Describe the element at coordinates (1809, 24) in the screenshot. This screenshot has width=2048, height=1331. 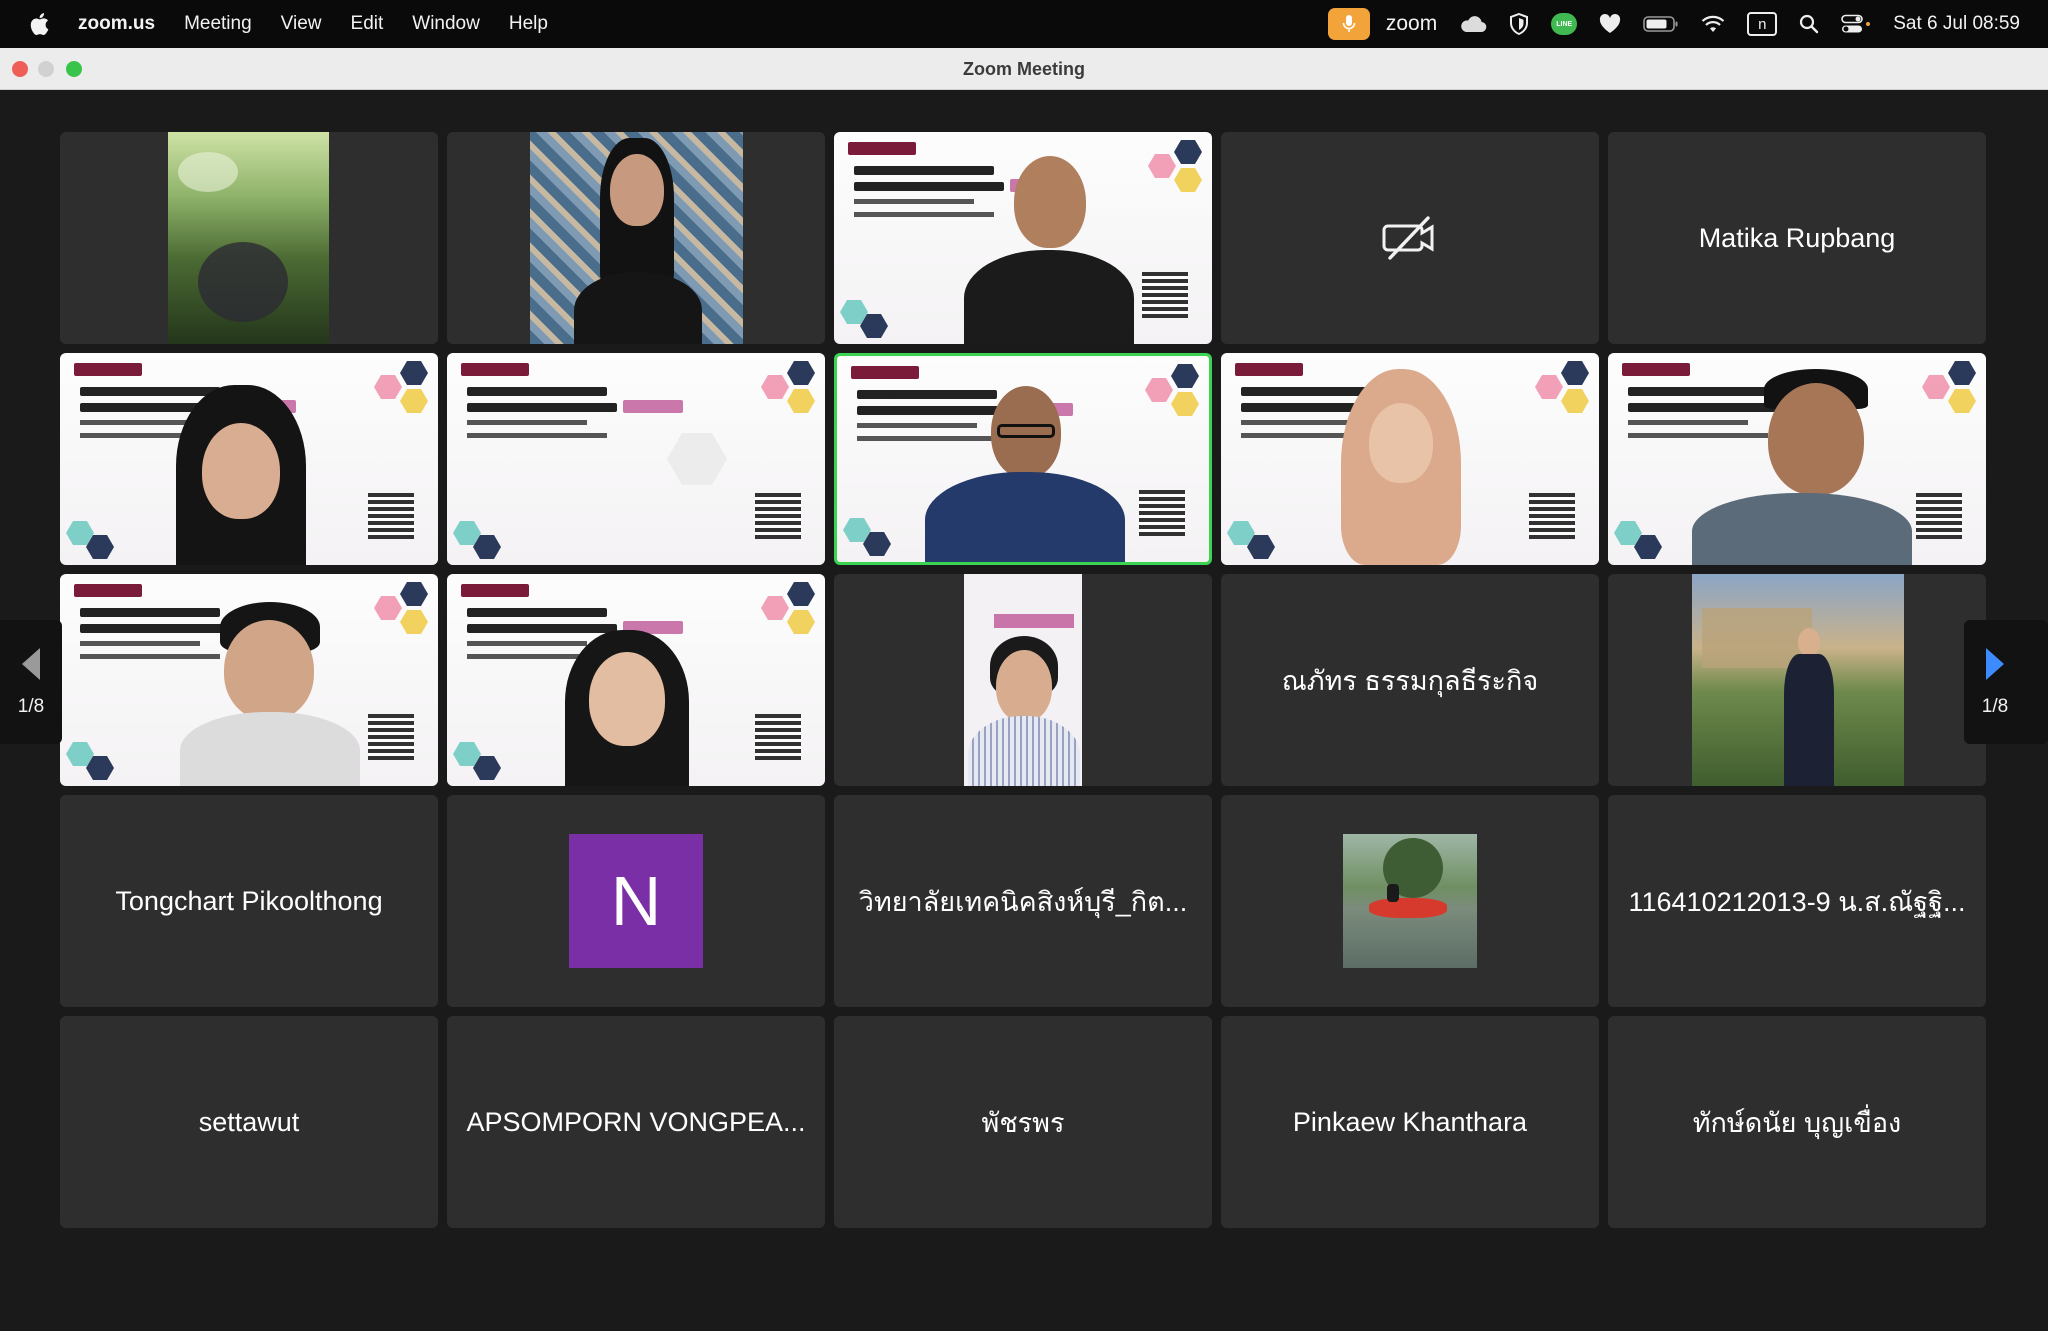
I see `search-icon` at that location.